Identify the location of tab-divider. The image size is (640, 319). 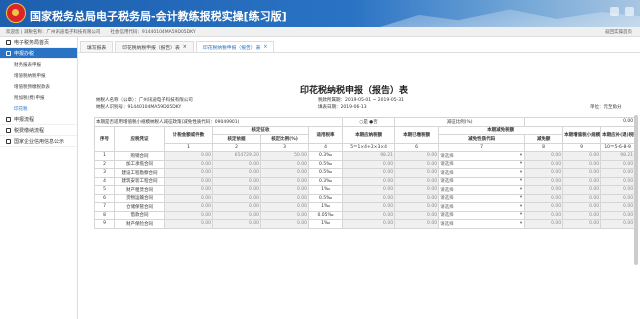
(359, 52).